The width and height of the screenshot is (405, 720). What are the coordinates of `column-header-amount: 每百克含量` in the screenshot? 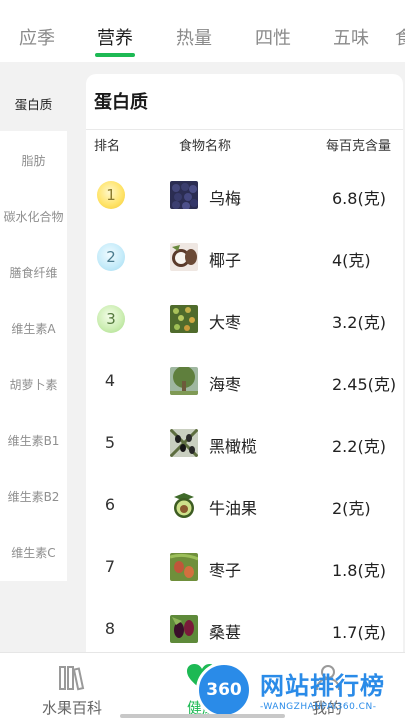 It's located at (359, 146).